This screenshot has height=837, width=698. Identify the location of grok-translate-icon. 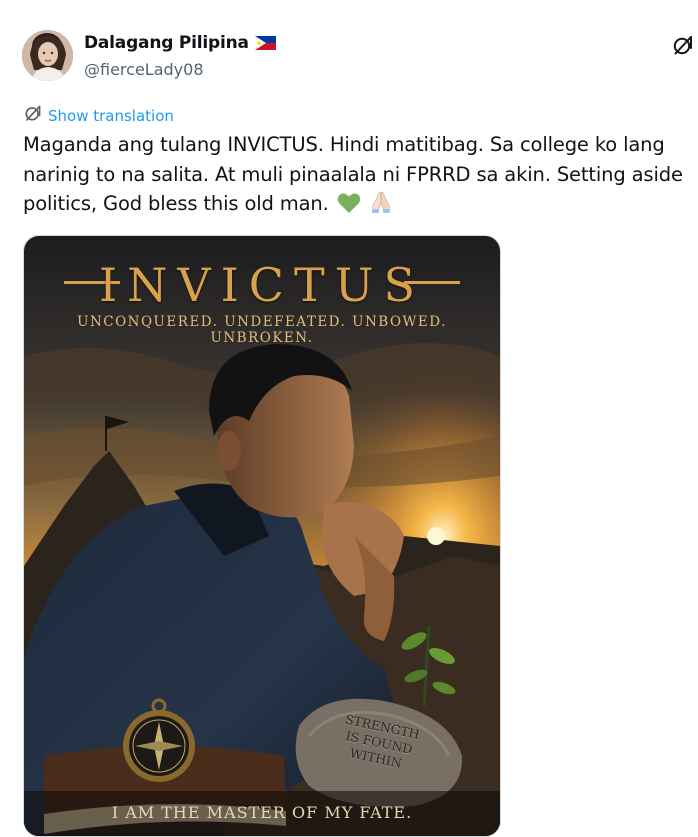
(33, 115).